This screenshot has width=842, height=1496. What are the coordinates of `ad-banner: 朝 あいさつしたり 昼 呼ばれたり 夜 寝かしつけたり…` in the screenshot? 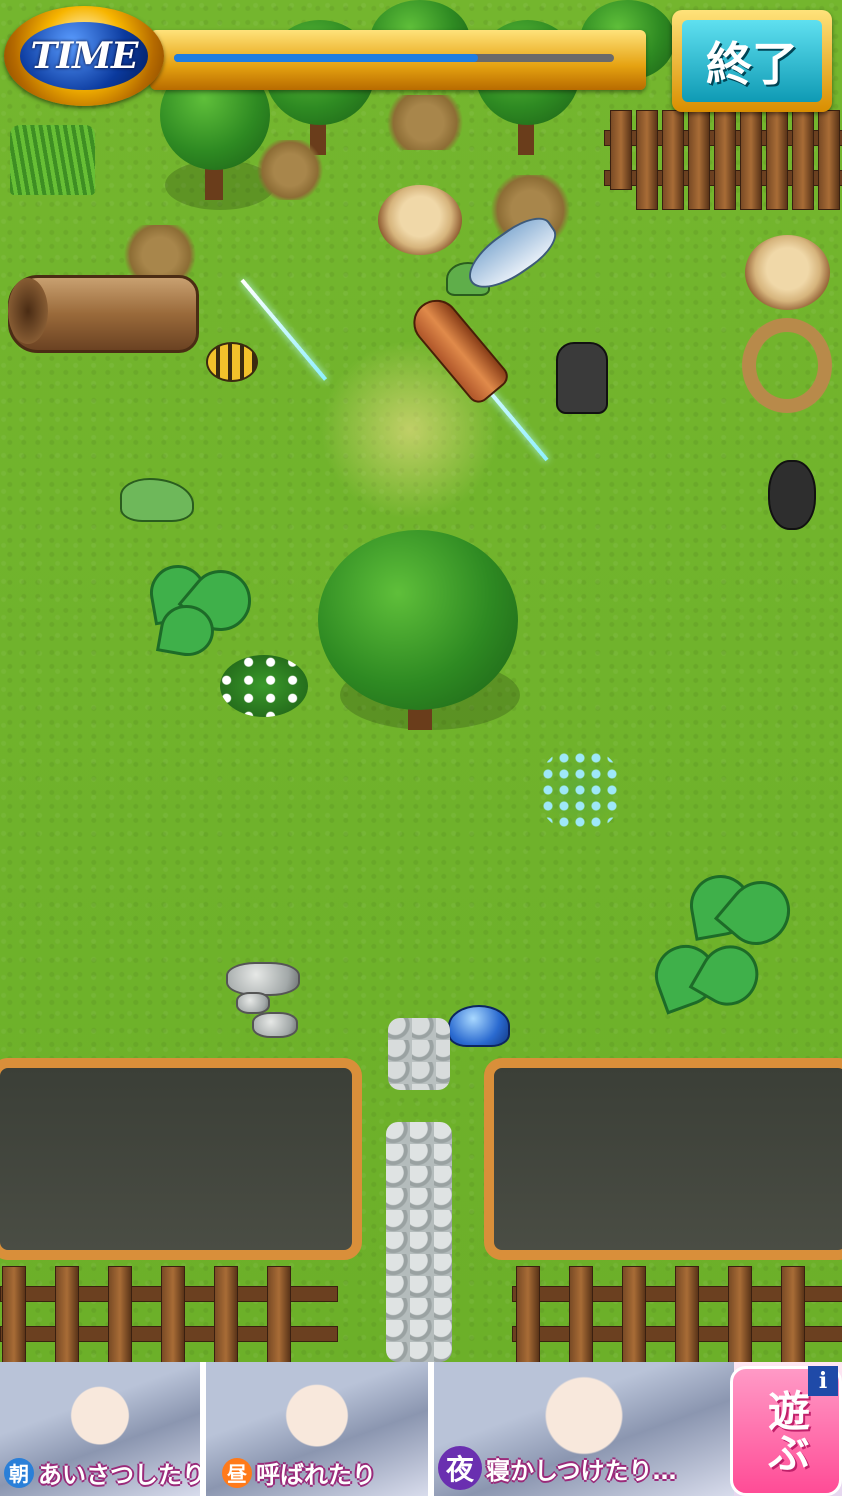 It's located at (421, 1429).